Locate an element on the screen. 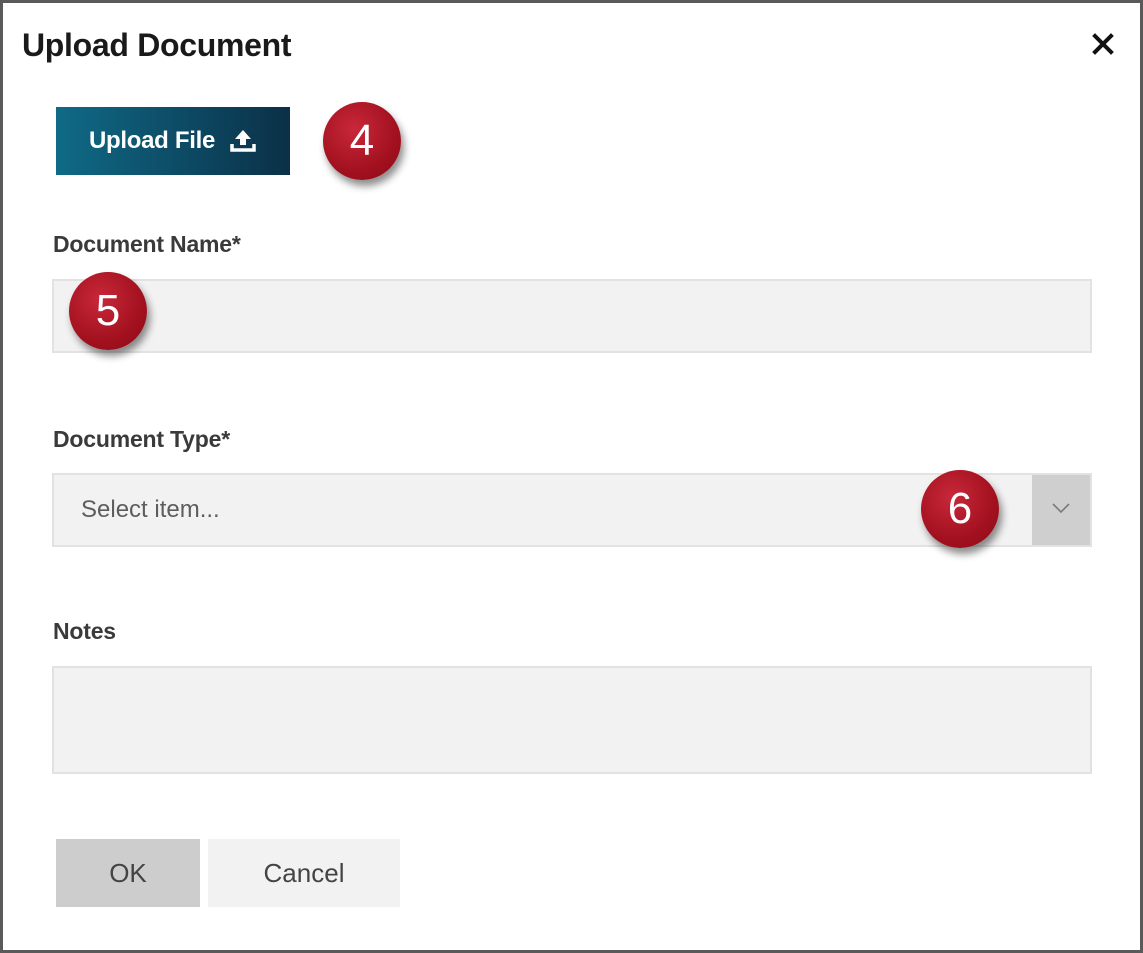 The image size is (1143, 953). document-type-label: Document Type* is located at coordinates (141, 439).